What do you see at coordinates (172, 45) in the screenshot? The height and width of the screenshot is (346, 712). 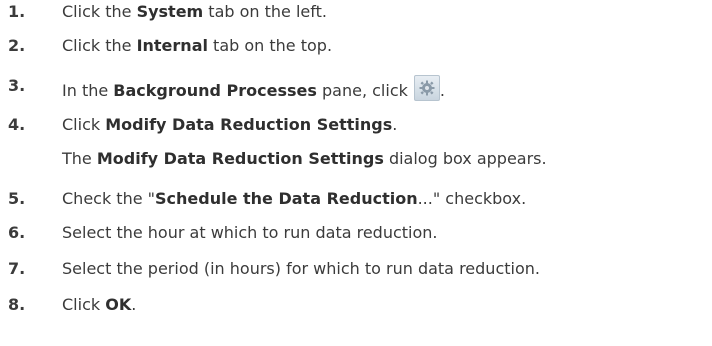 I see `step-text-bold: Internal` at bounding box center [172, 45].